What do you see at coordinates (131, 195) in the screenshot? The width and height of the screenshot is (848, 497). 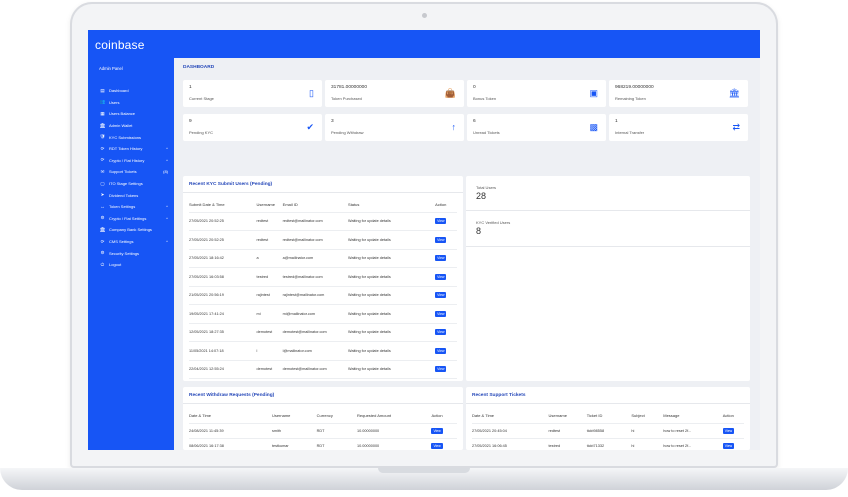 I see `sidebar-item-dividend-tokens: ➤ Dividend Tokens` at bounding box center [131, 195].